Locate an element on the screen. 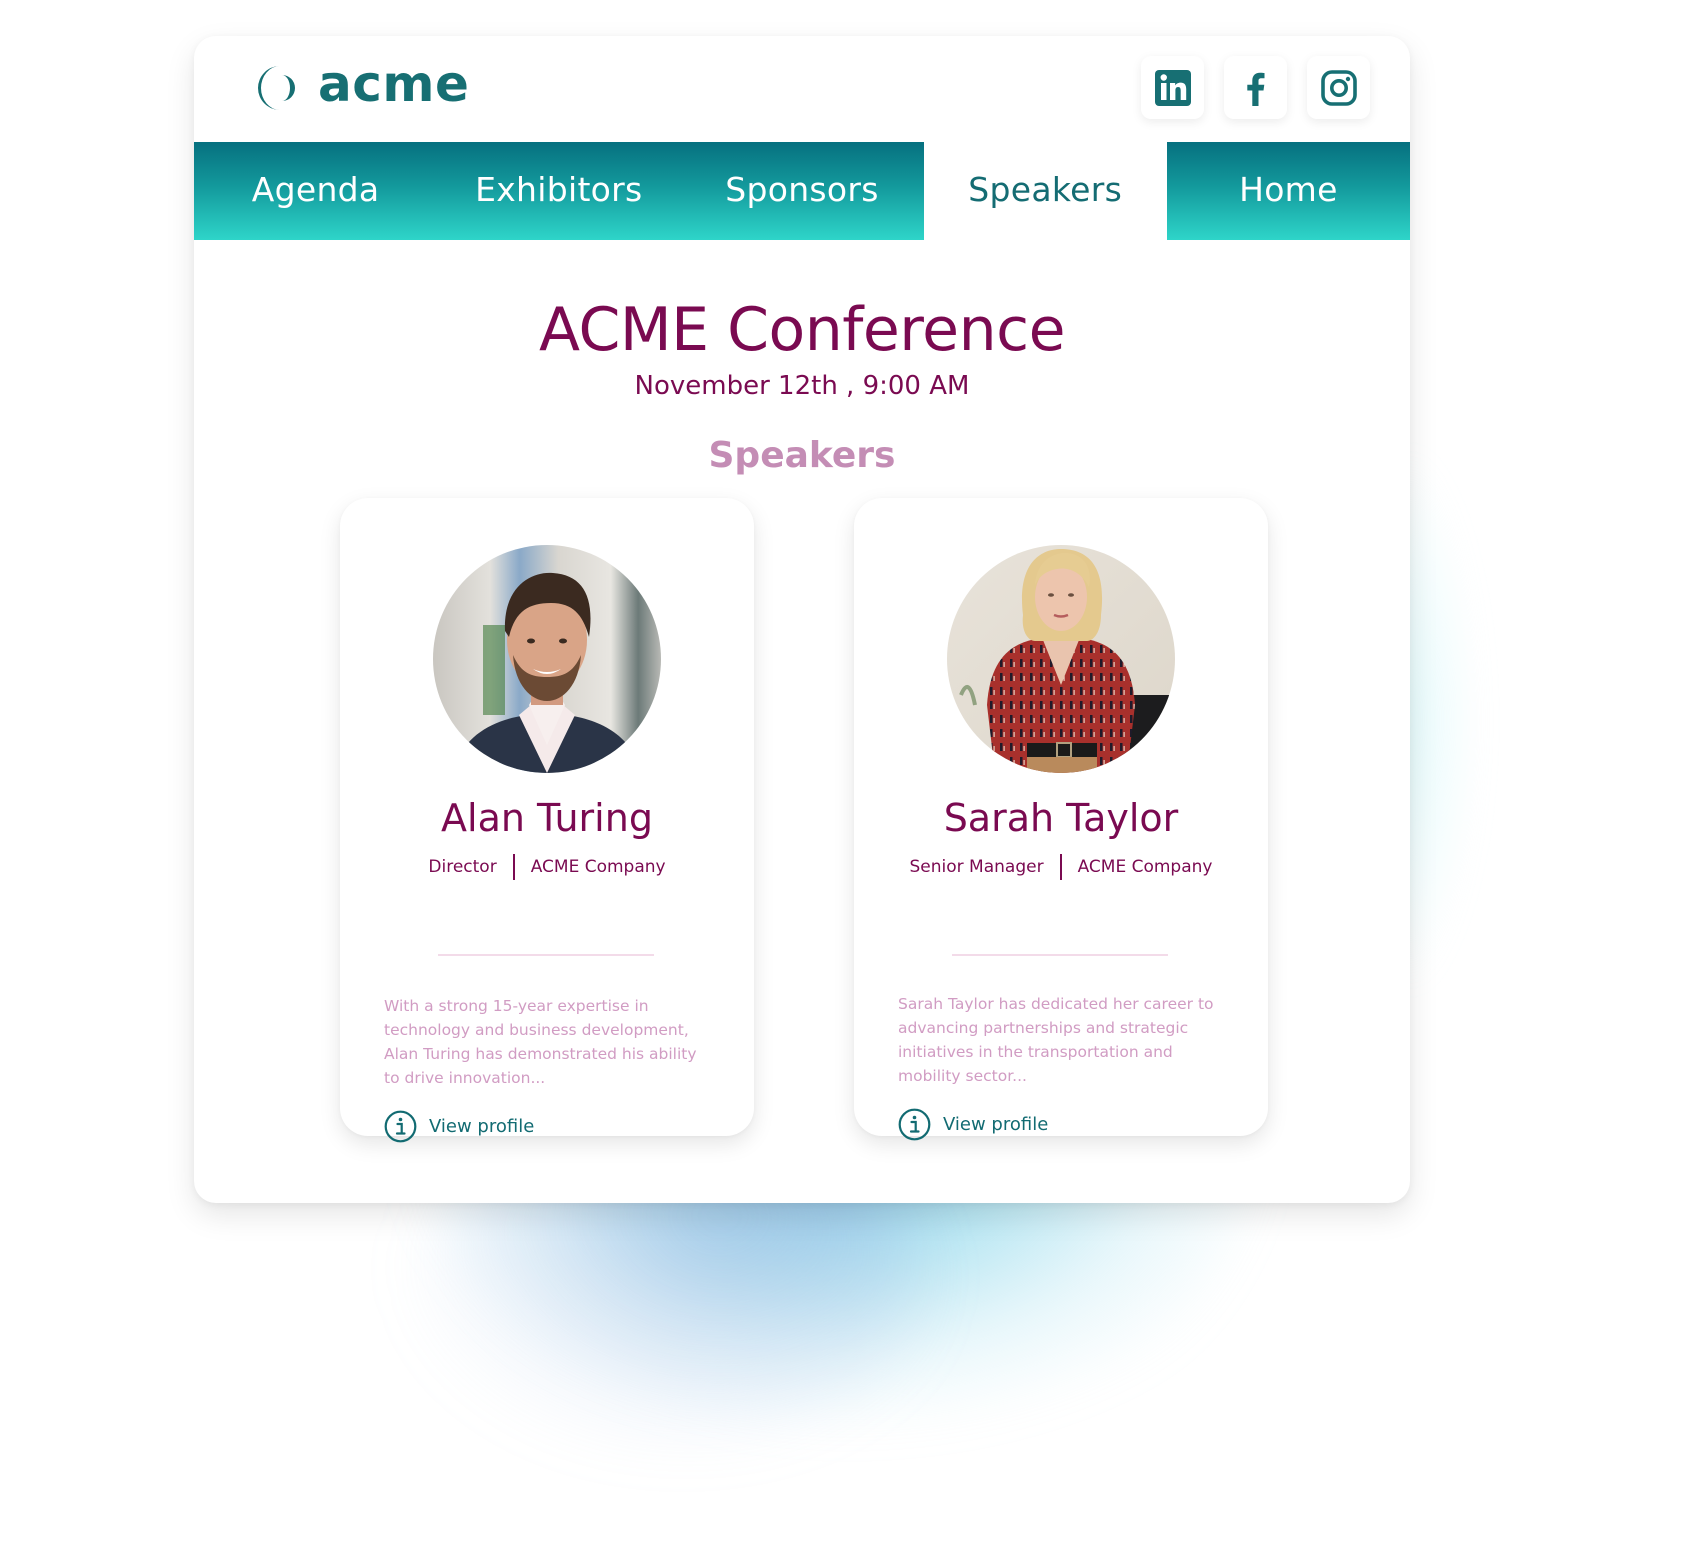  speaker-name: Alan Turing is located at coordinates (547, 818).